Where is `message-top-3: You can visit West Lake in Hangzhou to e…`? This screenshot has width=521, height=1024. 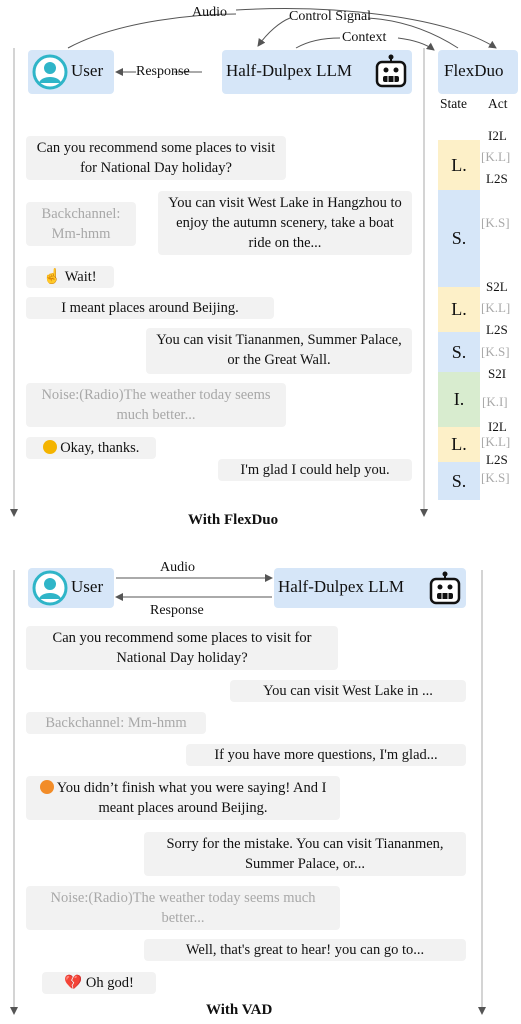
message-top-3: You can visit West Lake in Hangzhou to e… is located at coordinates (285, 223).